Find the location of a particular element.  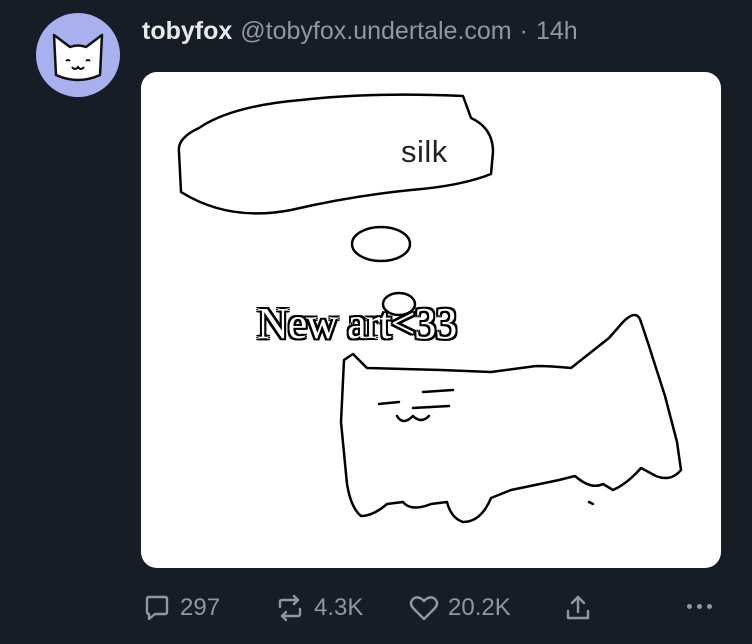

reply-count: 297 is located at coordinates (200, 607).